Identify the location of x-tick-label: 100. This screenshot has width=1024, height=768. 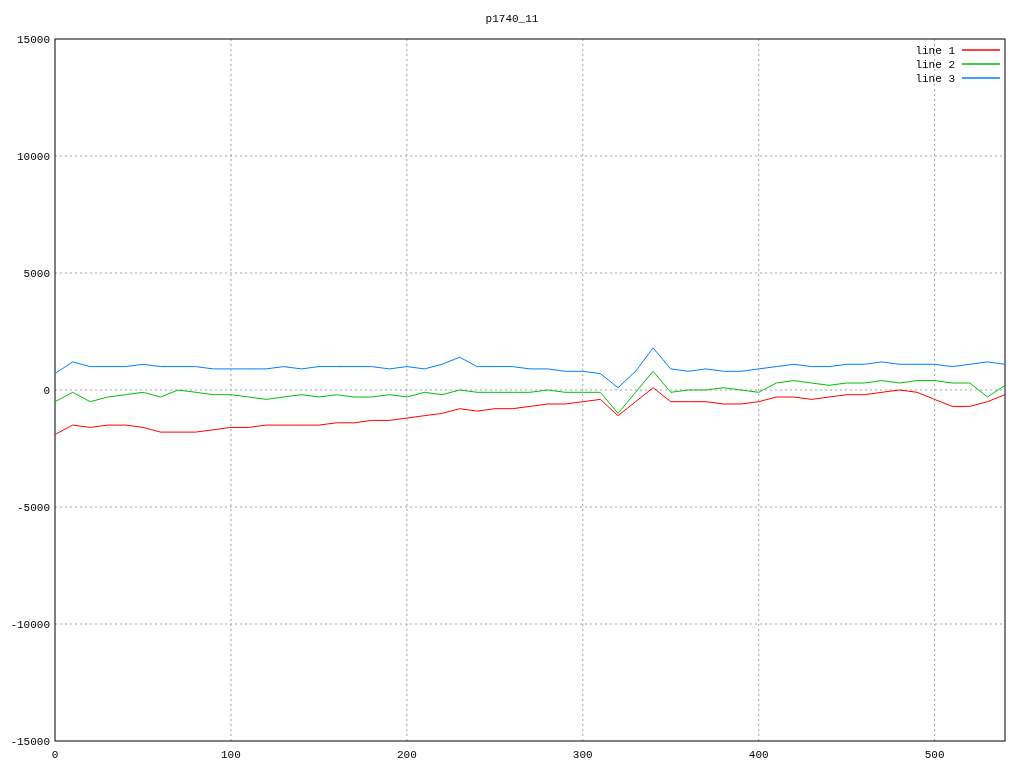
(231, 755).